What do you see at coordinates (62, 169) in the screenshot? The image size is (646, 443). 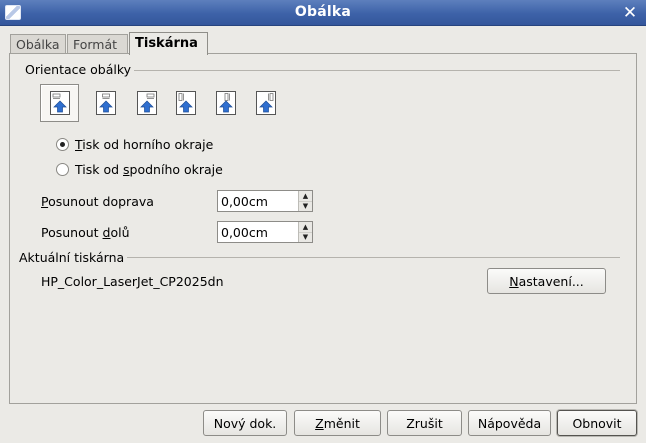 I see `radio-button-unchecked` at bounding box center [62, 169].